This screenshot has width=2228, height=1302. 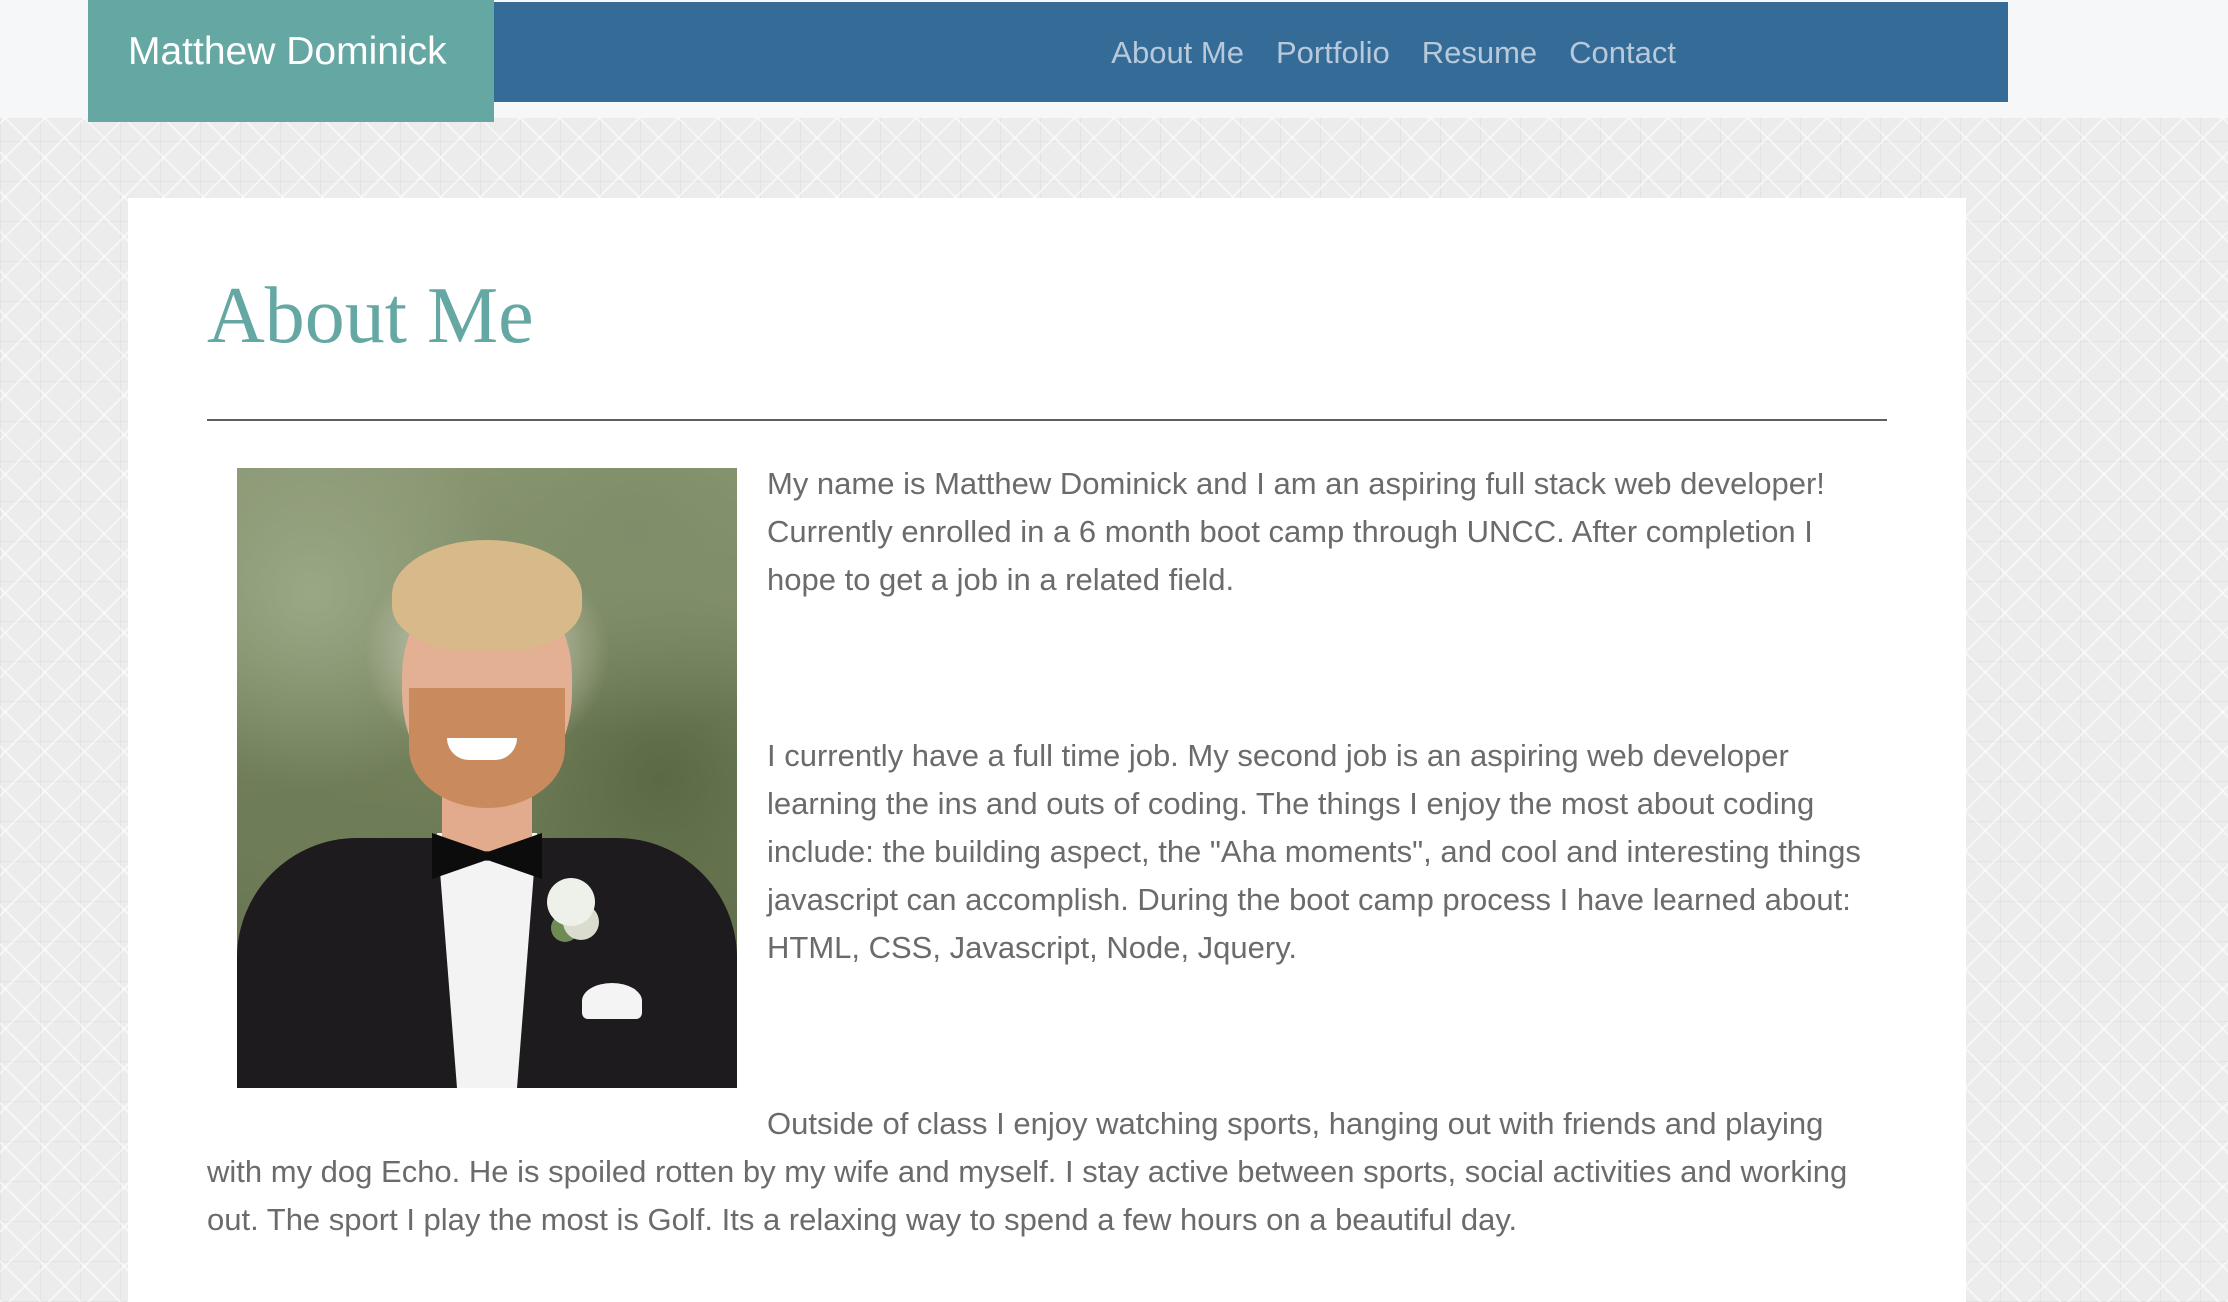 I want to click on nav-link-about-me: About Me, so click(x=1177, y=53).